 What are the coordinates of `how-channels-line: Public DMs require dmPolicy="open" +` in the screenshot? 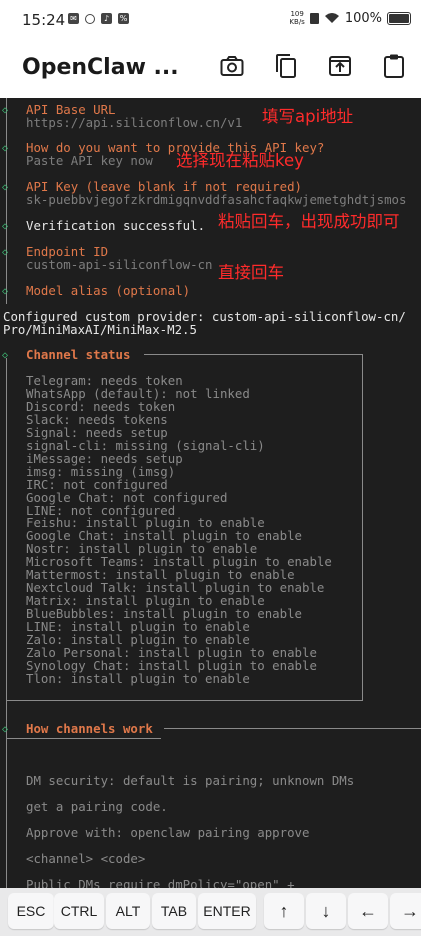 It's located at (160, 882).